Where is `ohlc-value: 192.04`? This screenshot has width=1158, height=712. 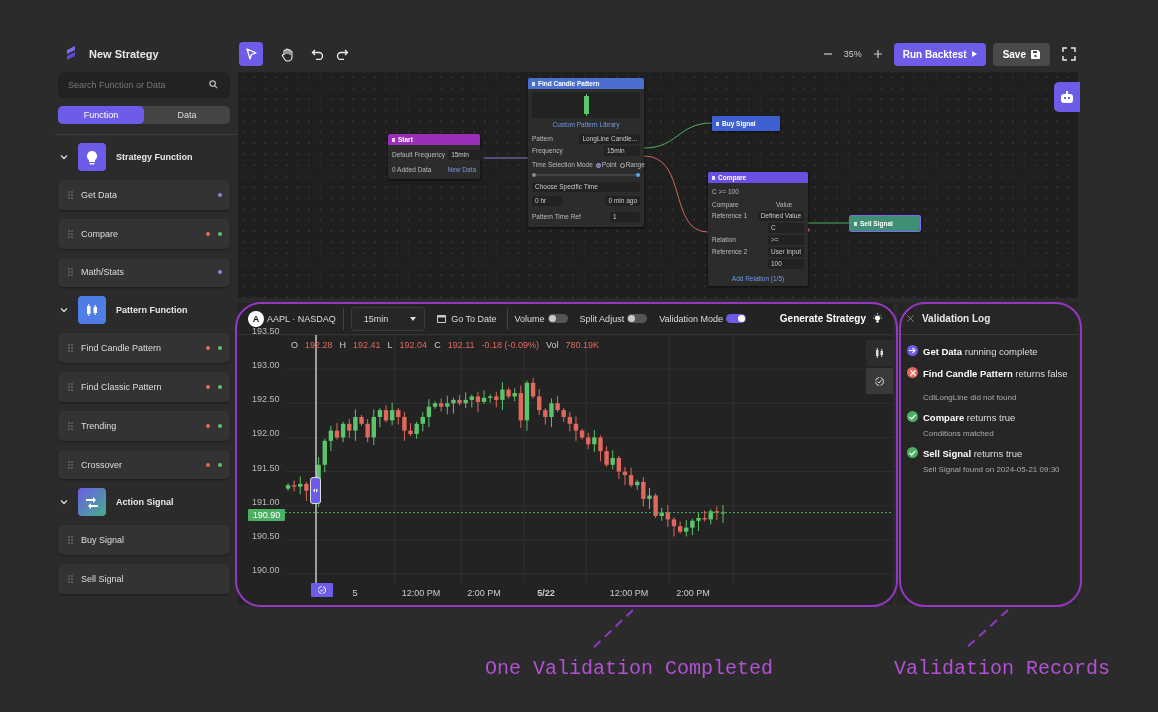 ohlc-value: 192.04 is located at coordinates (413, 345).